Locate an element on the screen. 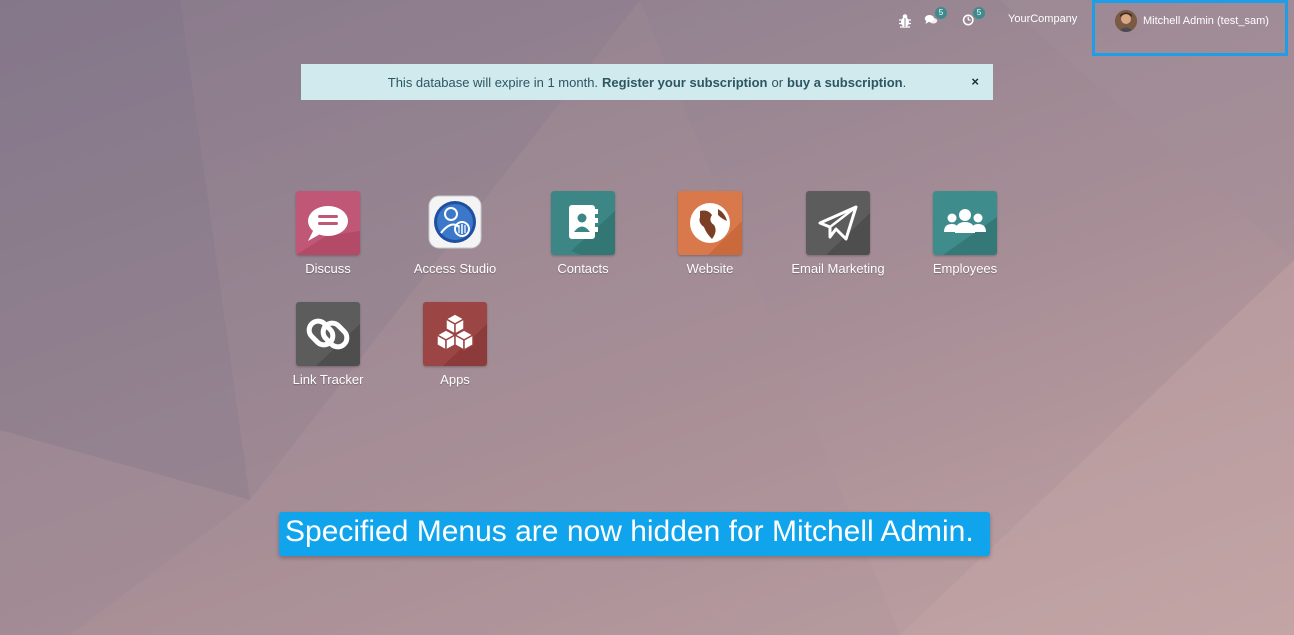 The height and width of the screenshot is (635, 1294). access-studio-icon is located at coordinates (455, 223).